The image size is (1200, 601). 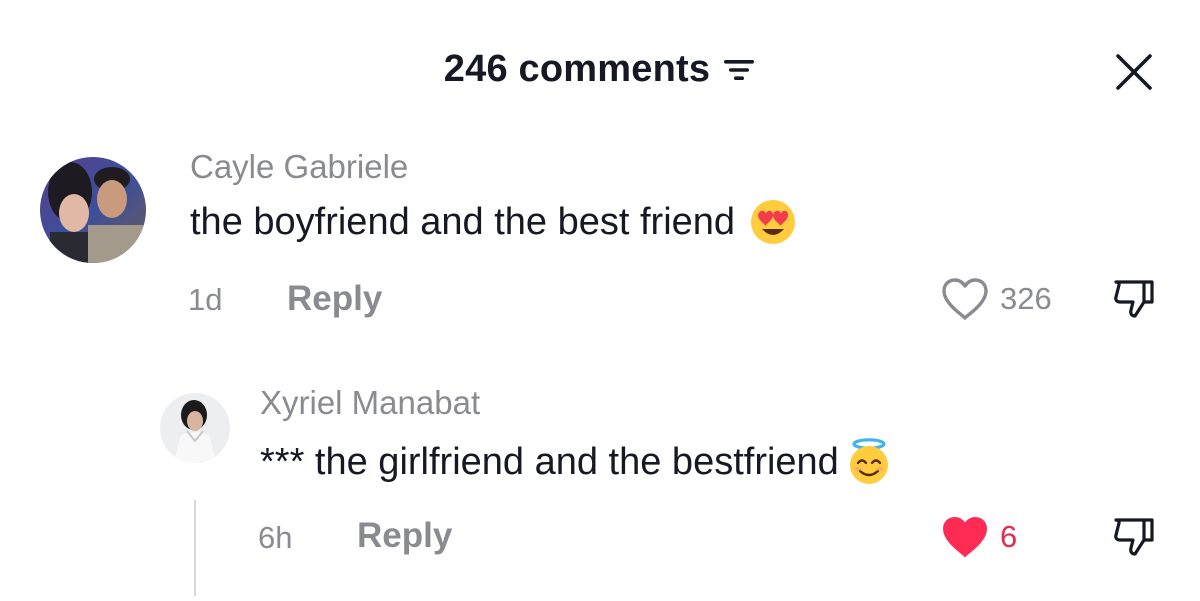 What do you see at coordinates (739, 70) in the screenshot?
I see `filter-icon` at bounding box center [739, 70].